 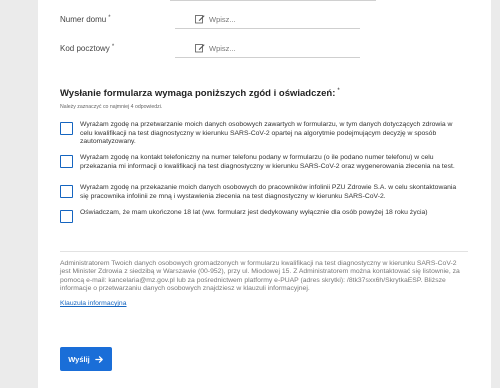 I want to click on house-number-label-text: Numer domu, so click(x=83, y=19).